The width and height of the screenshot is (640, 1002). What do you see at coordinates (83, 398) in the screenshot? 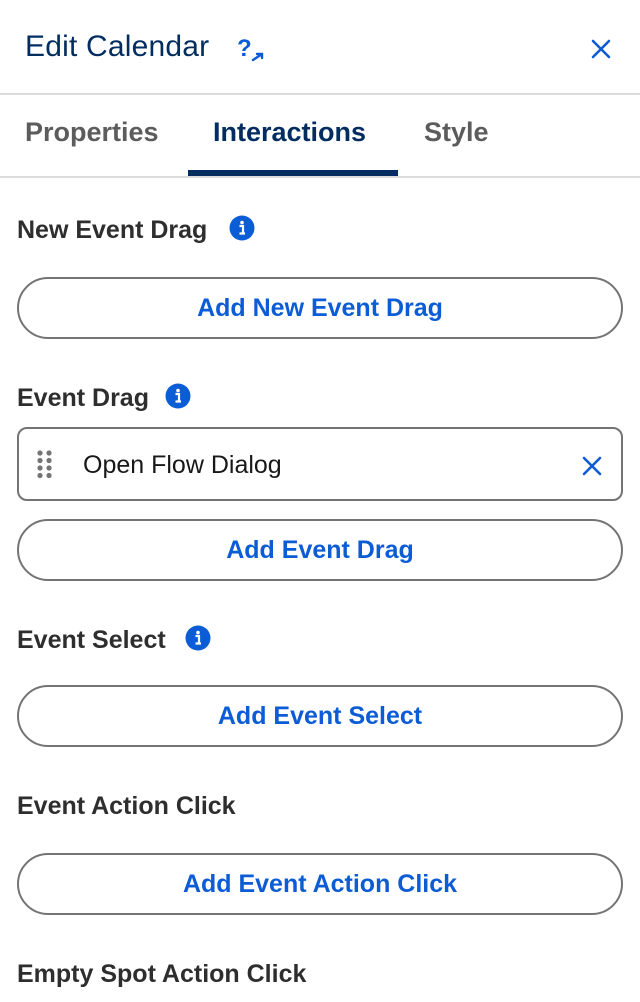
I see `event-drag-label: Event Drag` at bounding box center [83, 398].